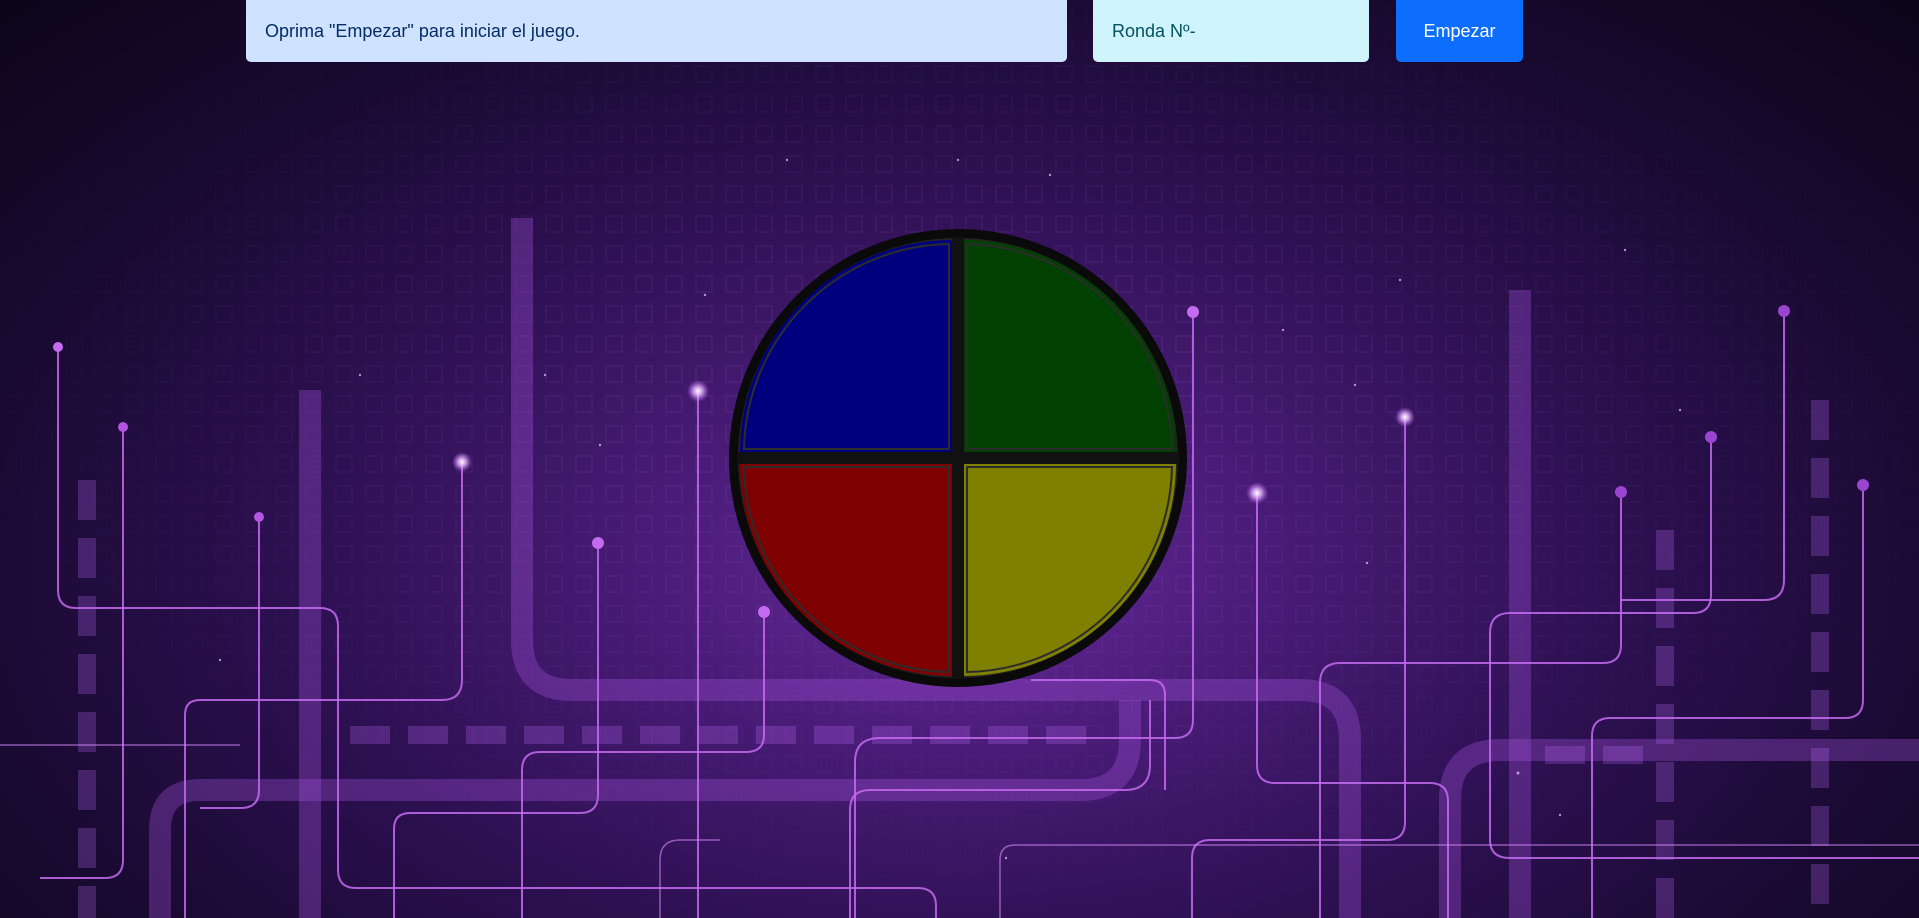  What do you see at coordinates (1231, 31) in the screenshot?
I see `round-counter: Ronda Nº-` at bounding box center [1231, 31].